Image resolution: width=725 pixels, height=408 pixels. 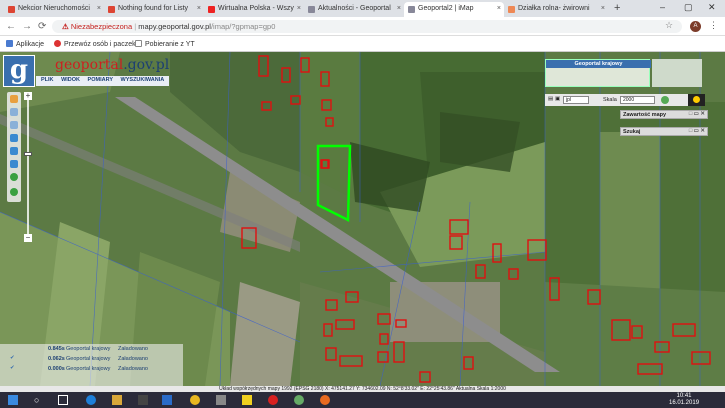 What do you see at coordinates (98, 349) in the screenshot?
I see `layer-row: 0.845s Geoportal krajowy Załadowano` at bounding box center [98, 349].